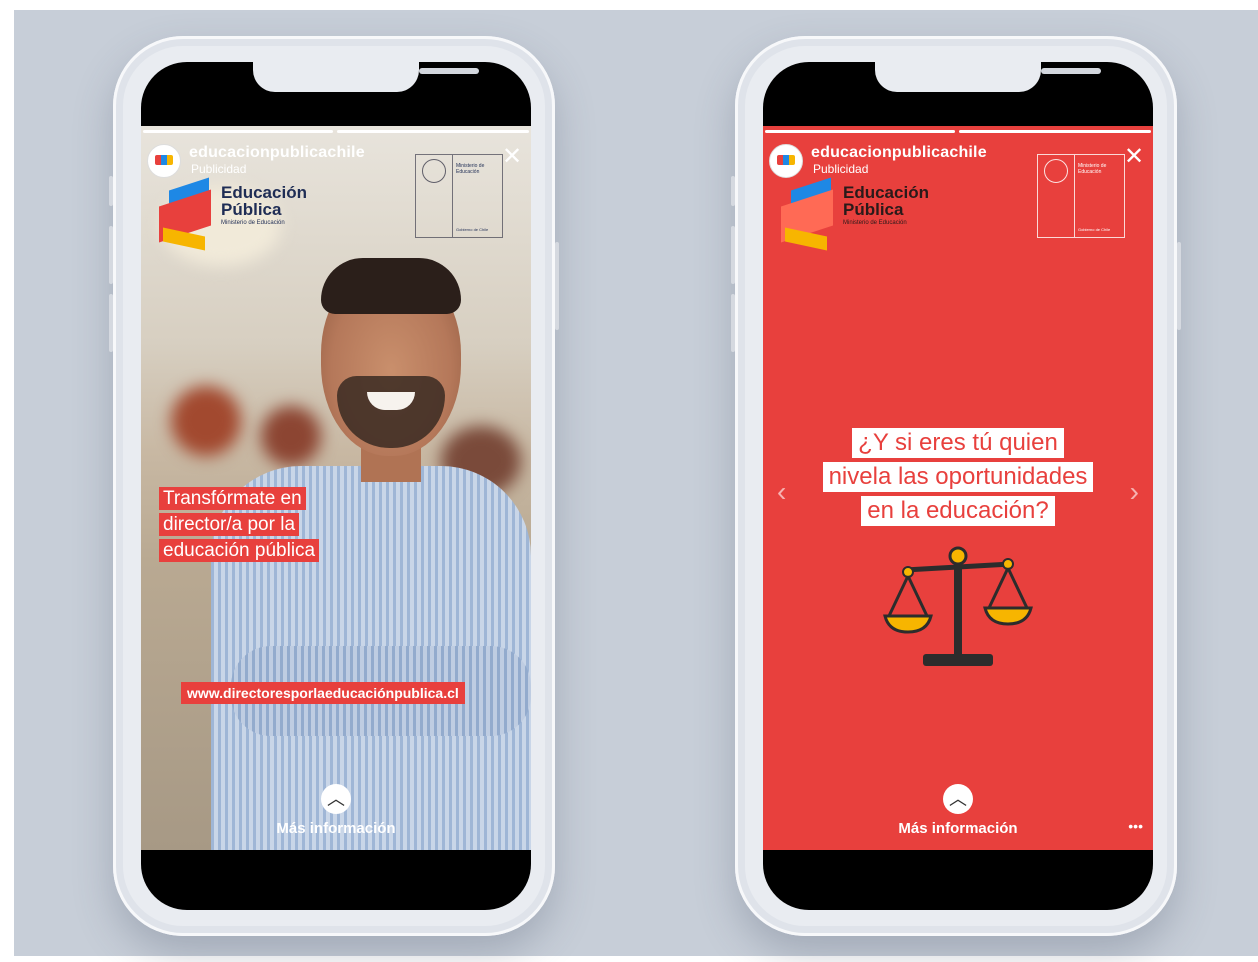 Image resolution: width=1258 pixels, height=962 pixels. I want to click on headline-line: director/a por la, so click(229, 524).